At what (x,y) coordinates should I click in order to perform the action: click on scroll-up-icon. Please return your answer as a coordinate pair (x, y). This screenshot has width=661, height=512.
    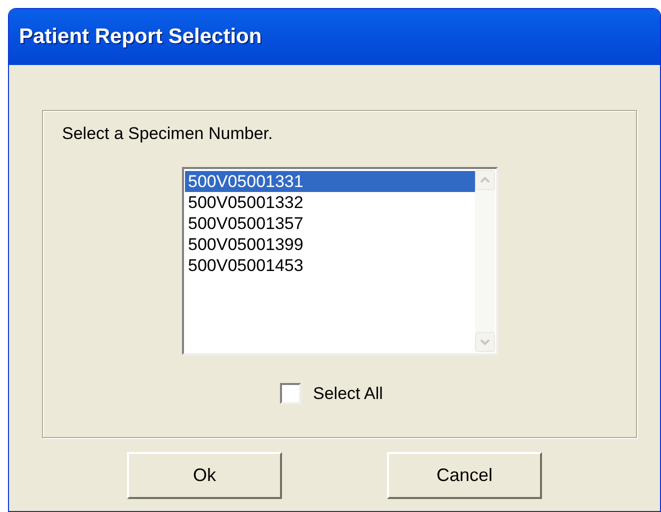
    Looking at the image, I should click on (485, 180).